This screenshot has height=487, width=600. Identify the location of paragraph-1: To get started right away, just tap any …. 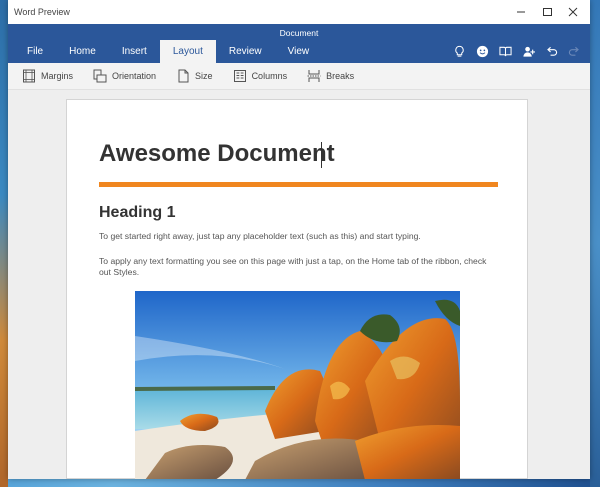
(299, 236).